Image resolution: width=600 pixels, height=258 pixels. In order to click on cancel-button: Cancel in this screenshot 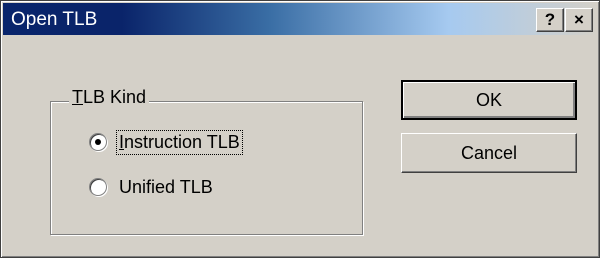, I will do `click(489, 153)`.